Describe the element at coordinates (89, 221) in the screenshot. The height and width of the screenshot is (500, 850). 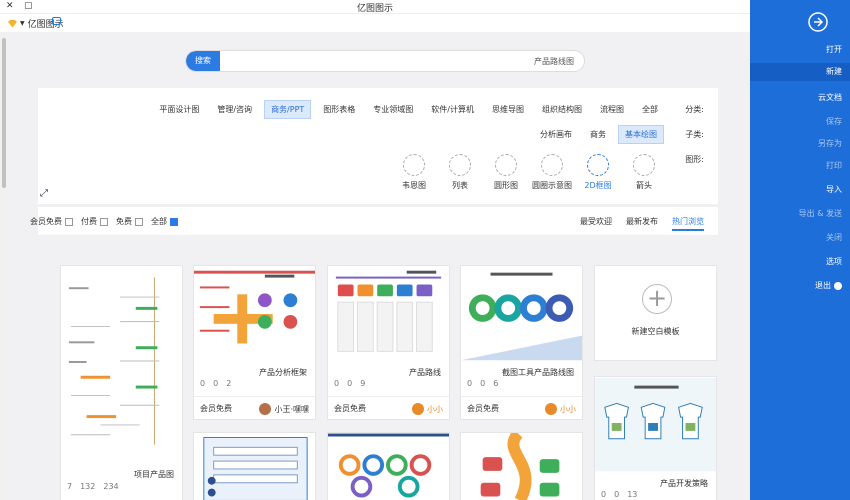
I see `checkbox-label: 付费` at that location.